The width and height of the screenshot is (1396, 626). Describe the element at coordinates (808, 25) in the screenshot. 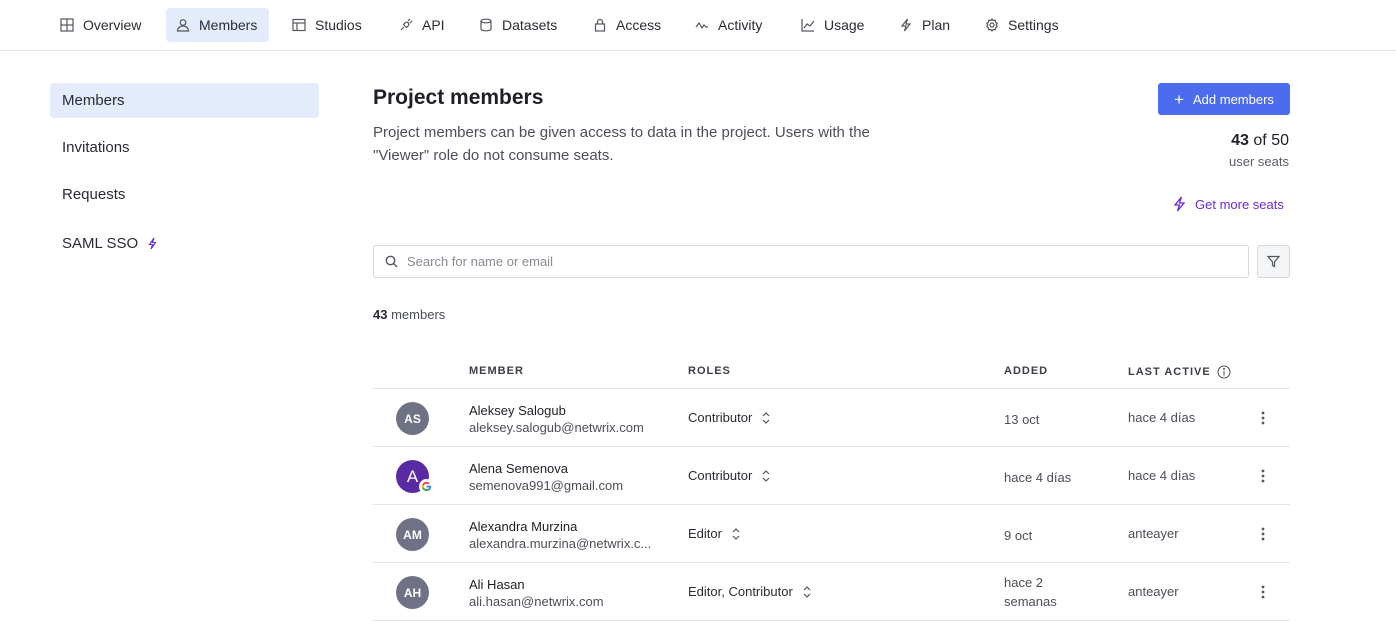

I see `chart-icon` at that location.